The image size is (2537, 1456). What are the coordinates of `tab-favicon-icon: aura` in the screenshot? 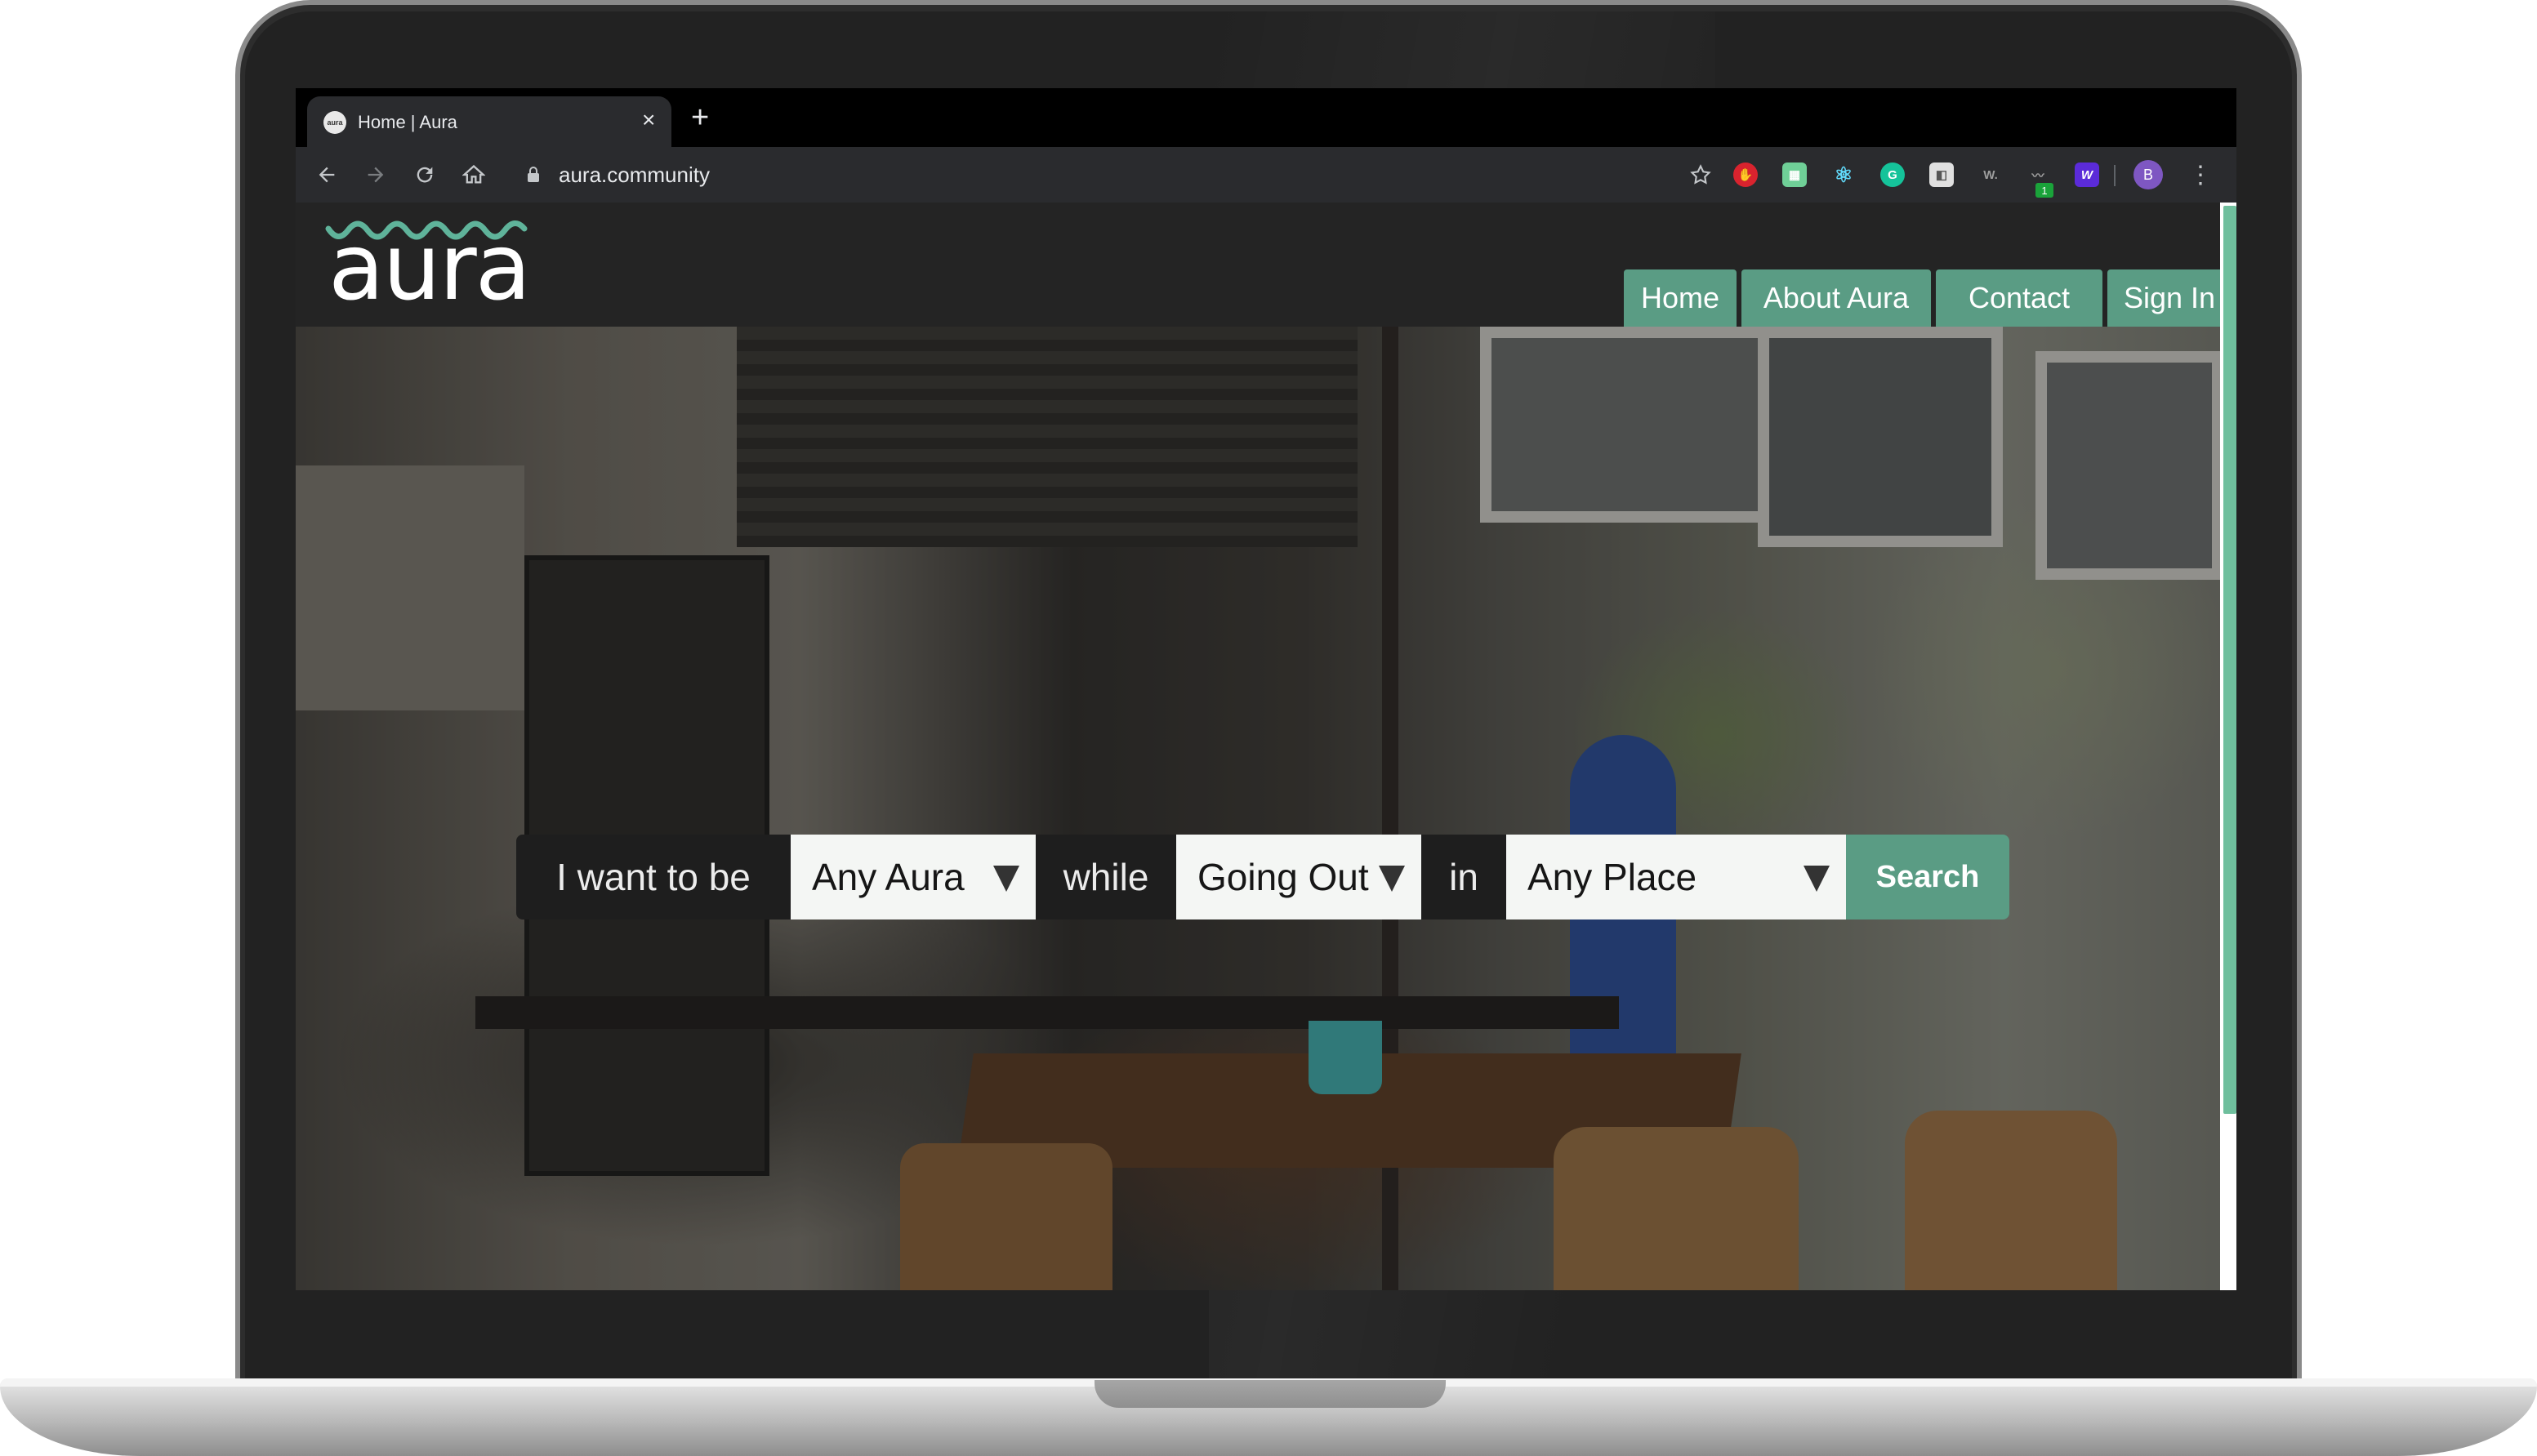 It's located at (334, 123).